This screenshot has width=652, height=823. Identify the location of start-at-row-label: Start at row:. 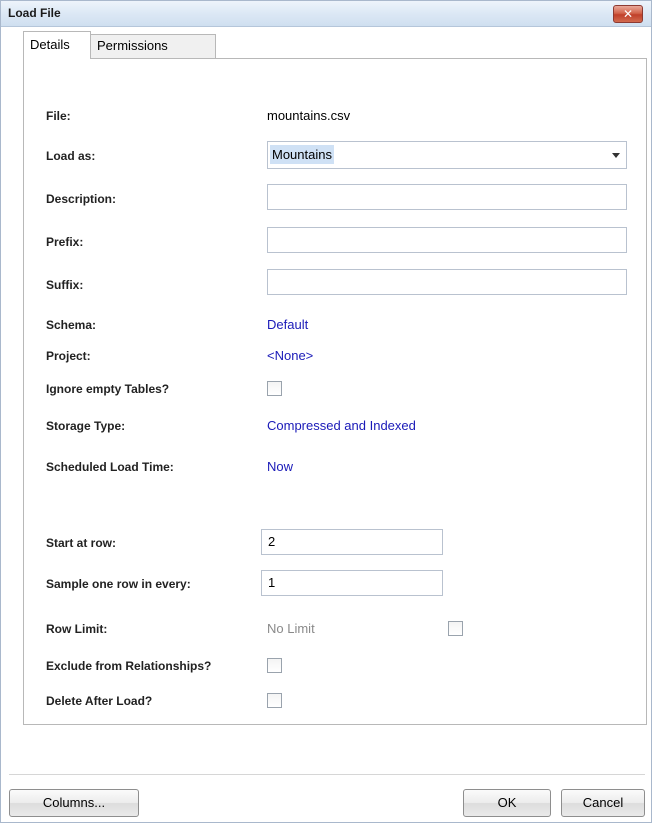
(81, 543).